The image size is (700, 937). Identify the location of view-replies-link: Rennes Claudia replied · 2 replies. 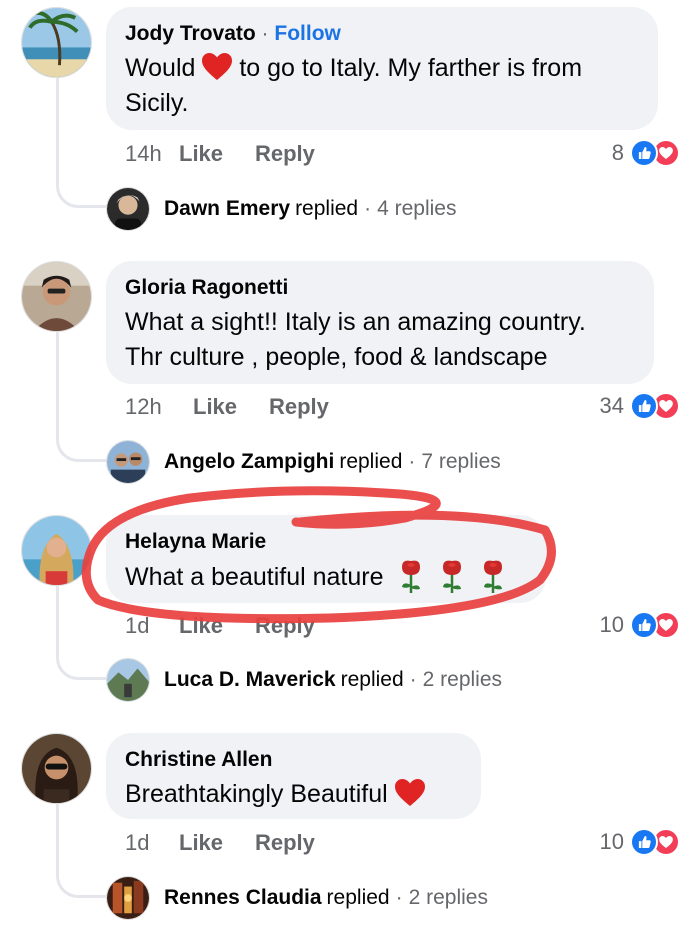
(297, 898).